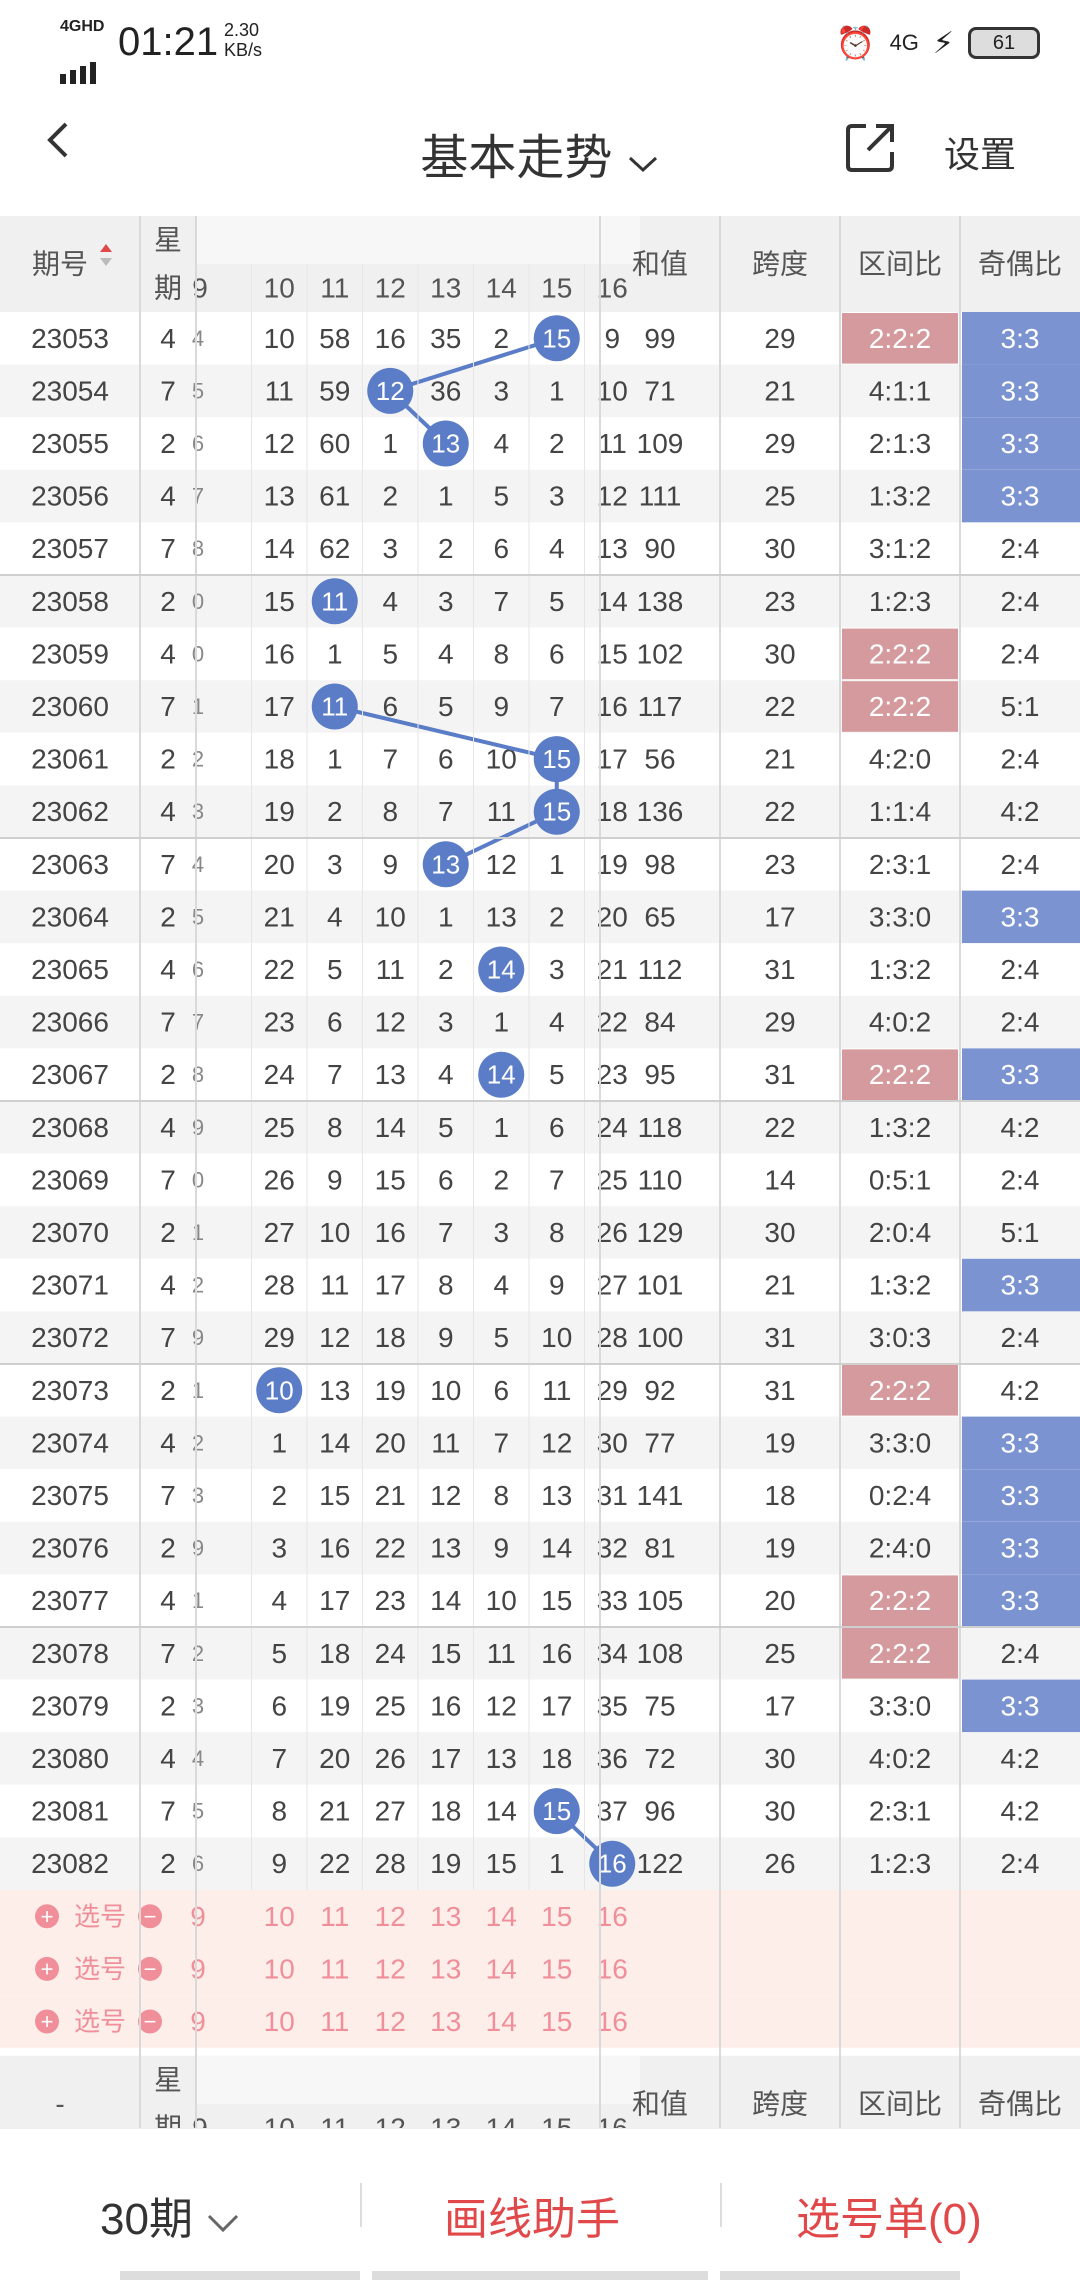 Image resolution: width=1080 pixels, height=2280 pixels. I want to click on span-cell: 21, so click(779, 390).